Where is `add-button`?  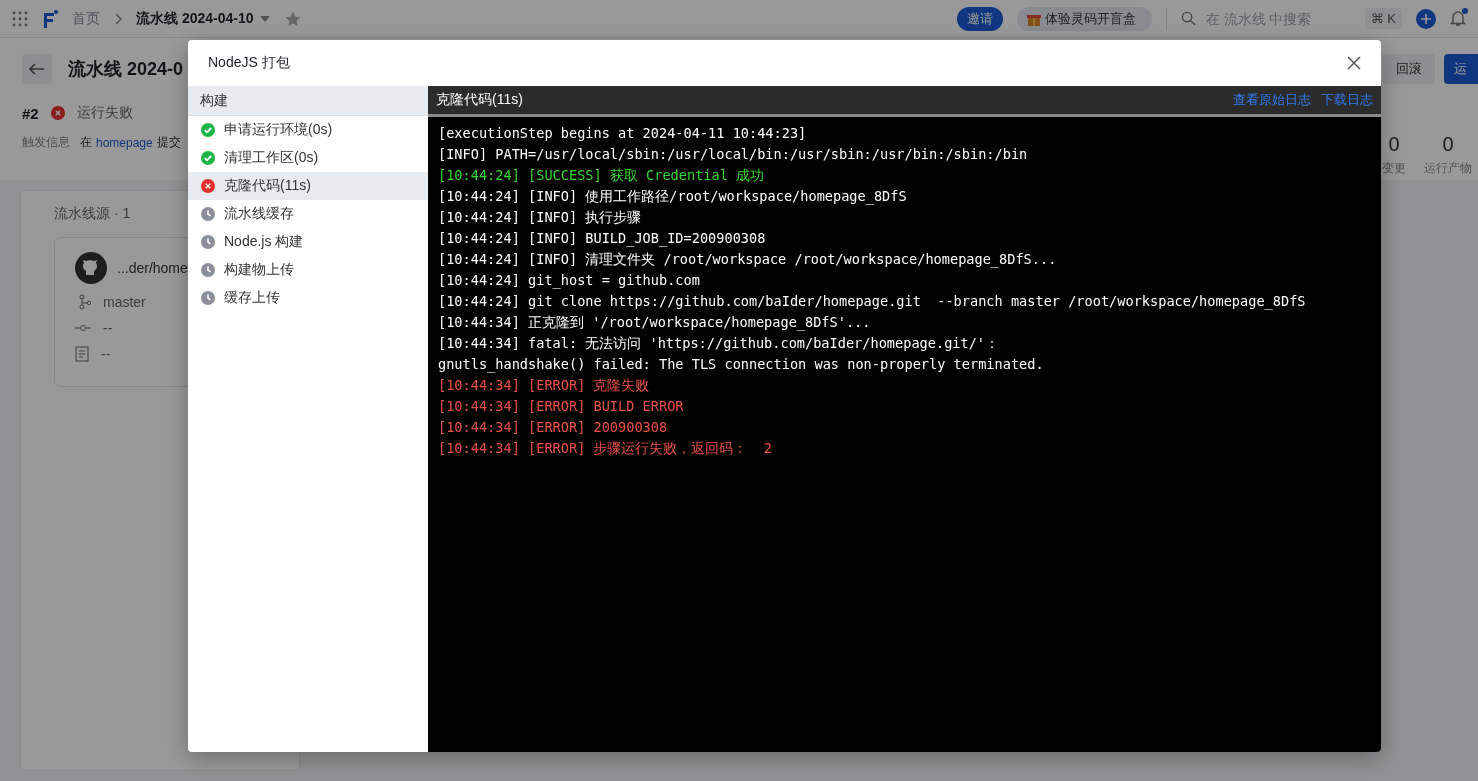
add-button is located at coordinates (1426, 18).